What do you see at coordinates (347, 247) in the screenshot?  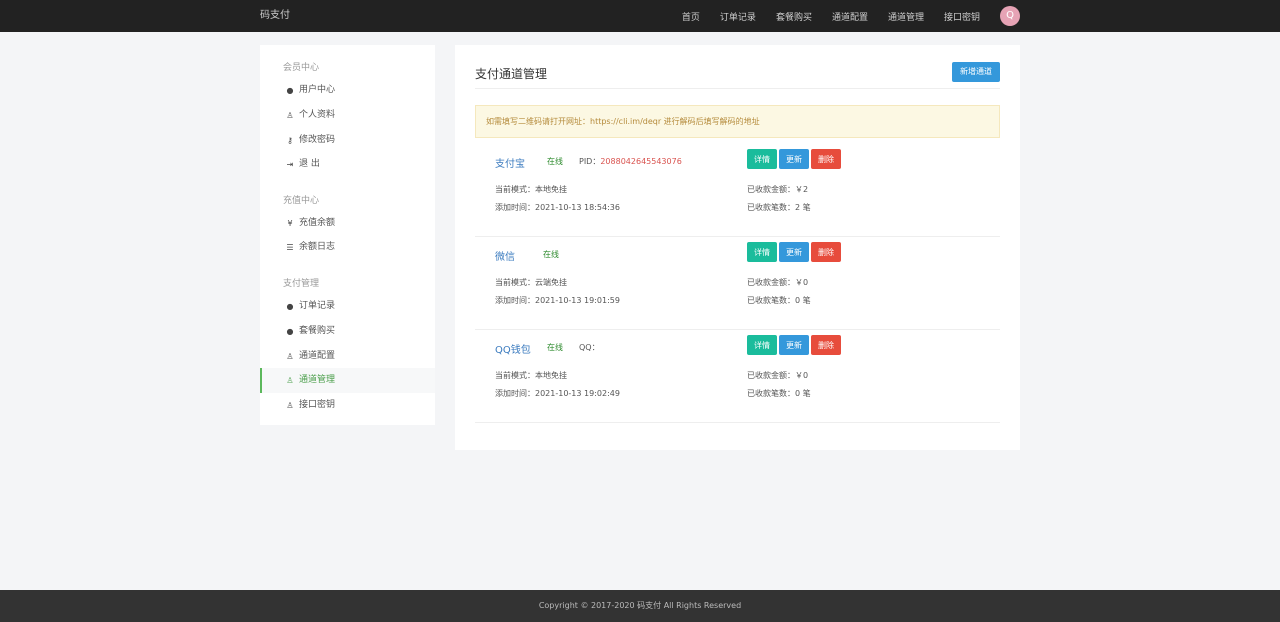 I see `sidebar-item-balance-log: ☰ 余额日志` at bounding box center [347, 247].